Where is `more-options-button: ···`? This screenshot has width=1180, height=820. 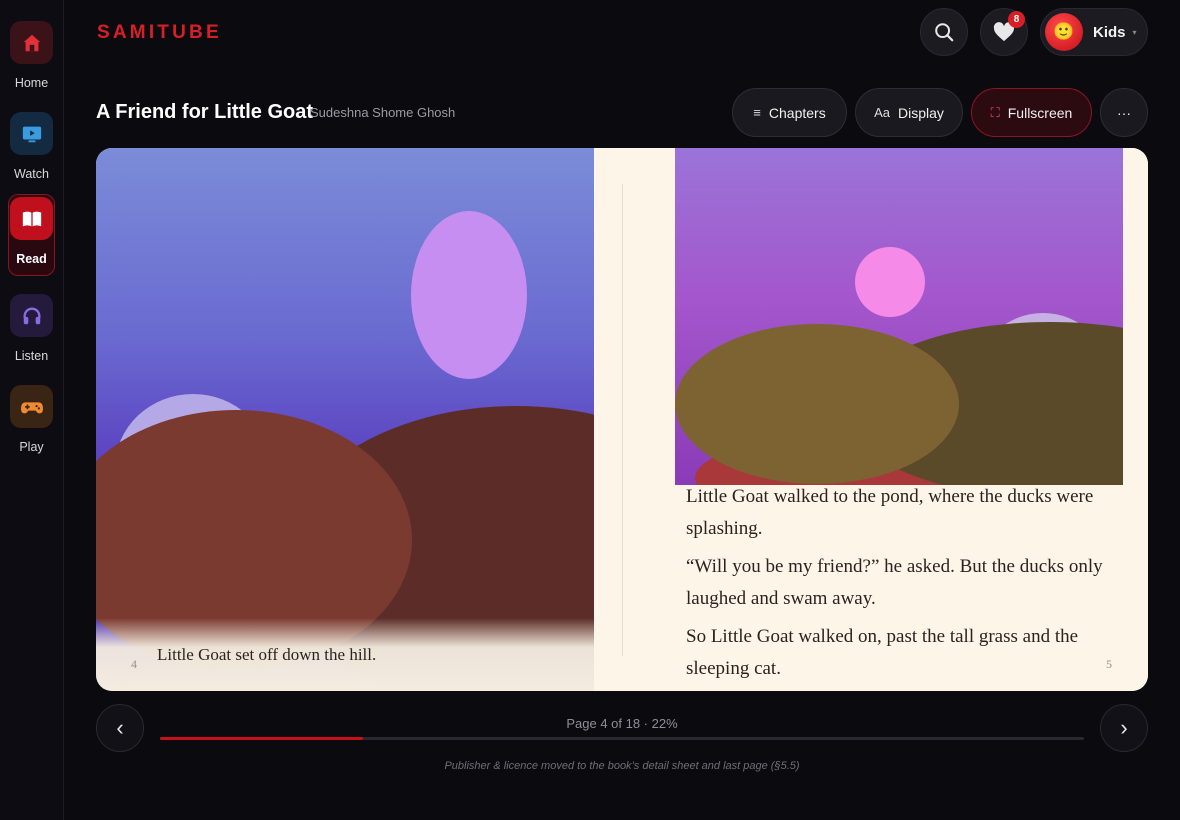
more-options-button: ··· is located at coordinates (1124, 112).